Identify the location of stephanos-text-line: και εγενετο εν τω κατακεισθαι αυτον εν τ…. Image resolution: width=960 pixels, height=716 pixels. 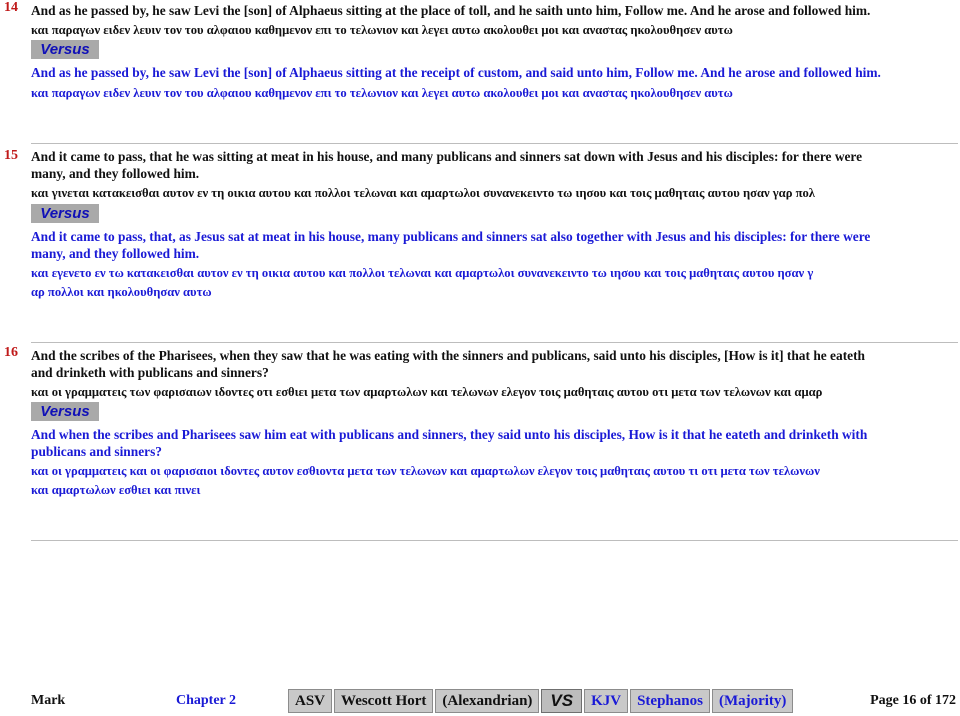
(422, 273).